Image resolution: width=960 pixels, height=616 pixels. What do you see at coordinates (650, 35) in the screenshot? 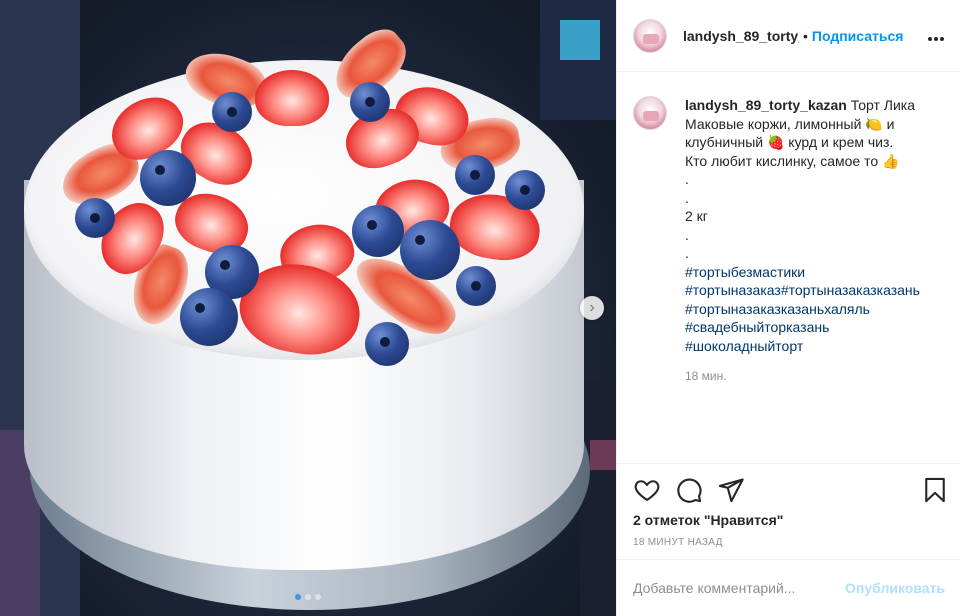
I see `avatar` at bounding box center [650, 35].